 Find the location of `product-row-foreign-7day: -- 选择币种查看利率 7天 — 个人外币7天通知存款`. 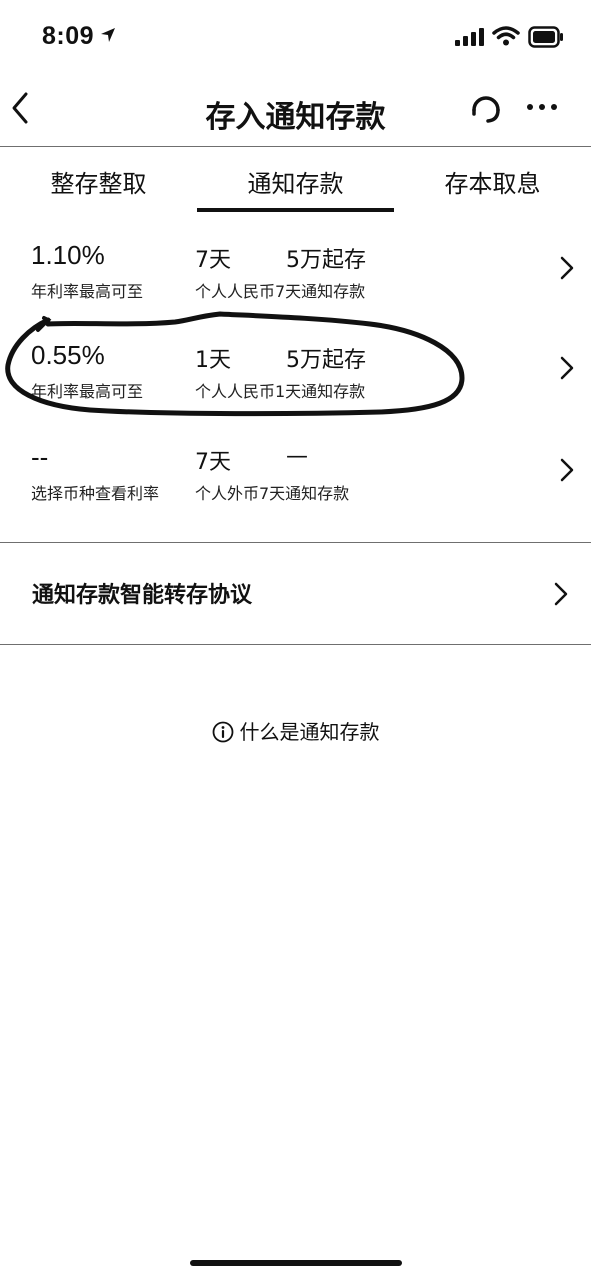

product-row-foreign-7day: -- 选择币种查看利率 7天 — 个人外币7天通知存款 is located at coordinates (295, 492).